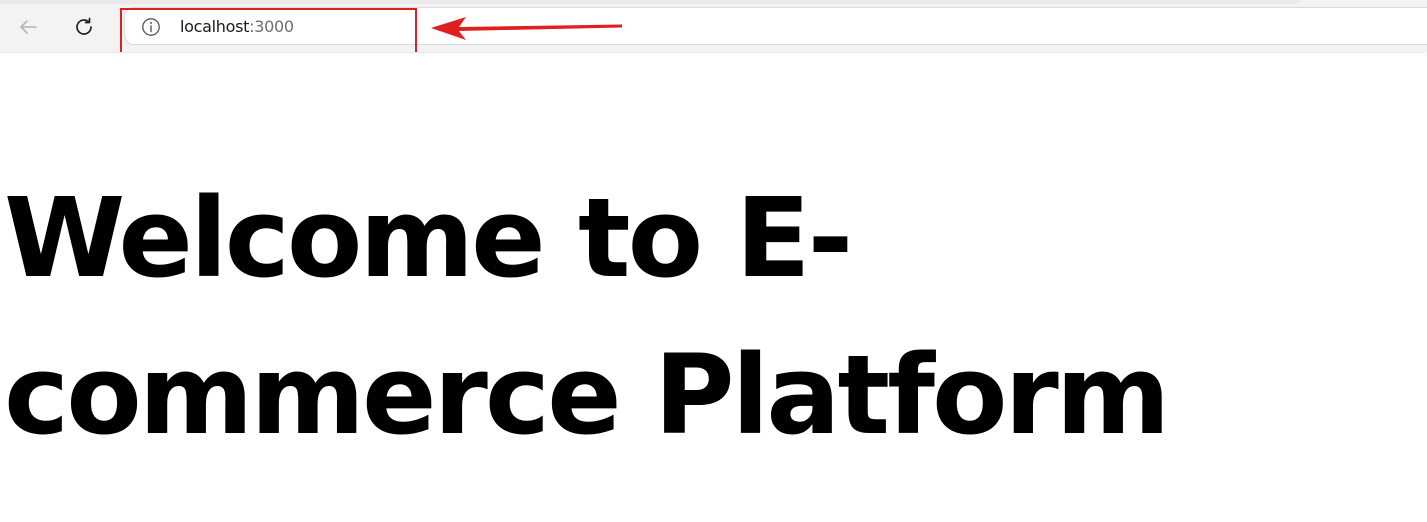 The height and width of the screenshot is (522, 1427). I want to click on annotation-highlight-box, so click(268, 31).